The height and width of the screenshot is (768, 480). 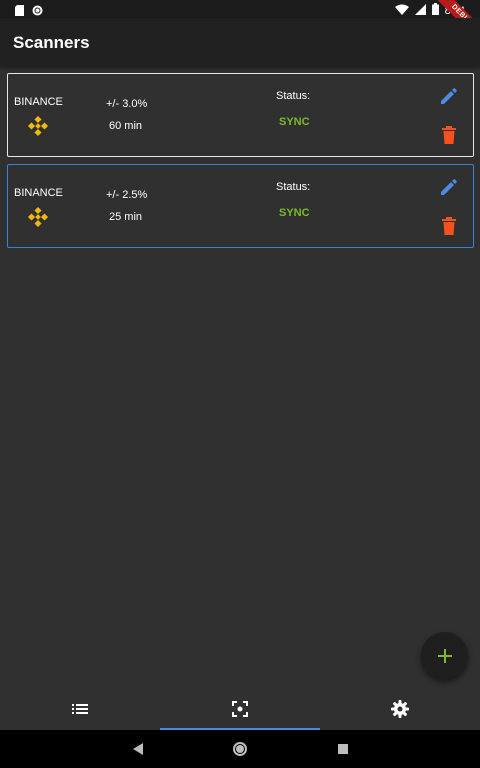 I want to click on scan-icon, so click(x=240, y=709).